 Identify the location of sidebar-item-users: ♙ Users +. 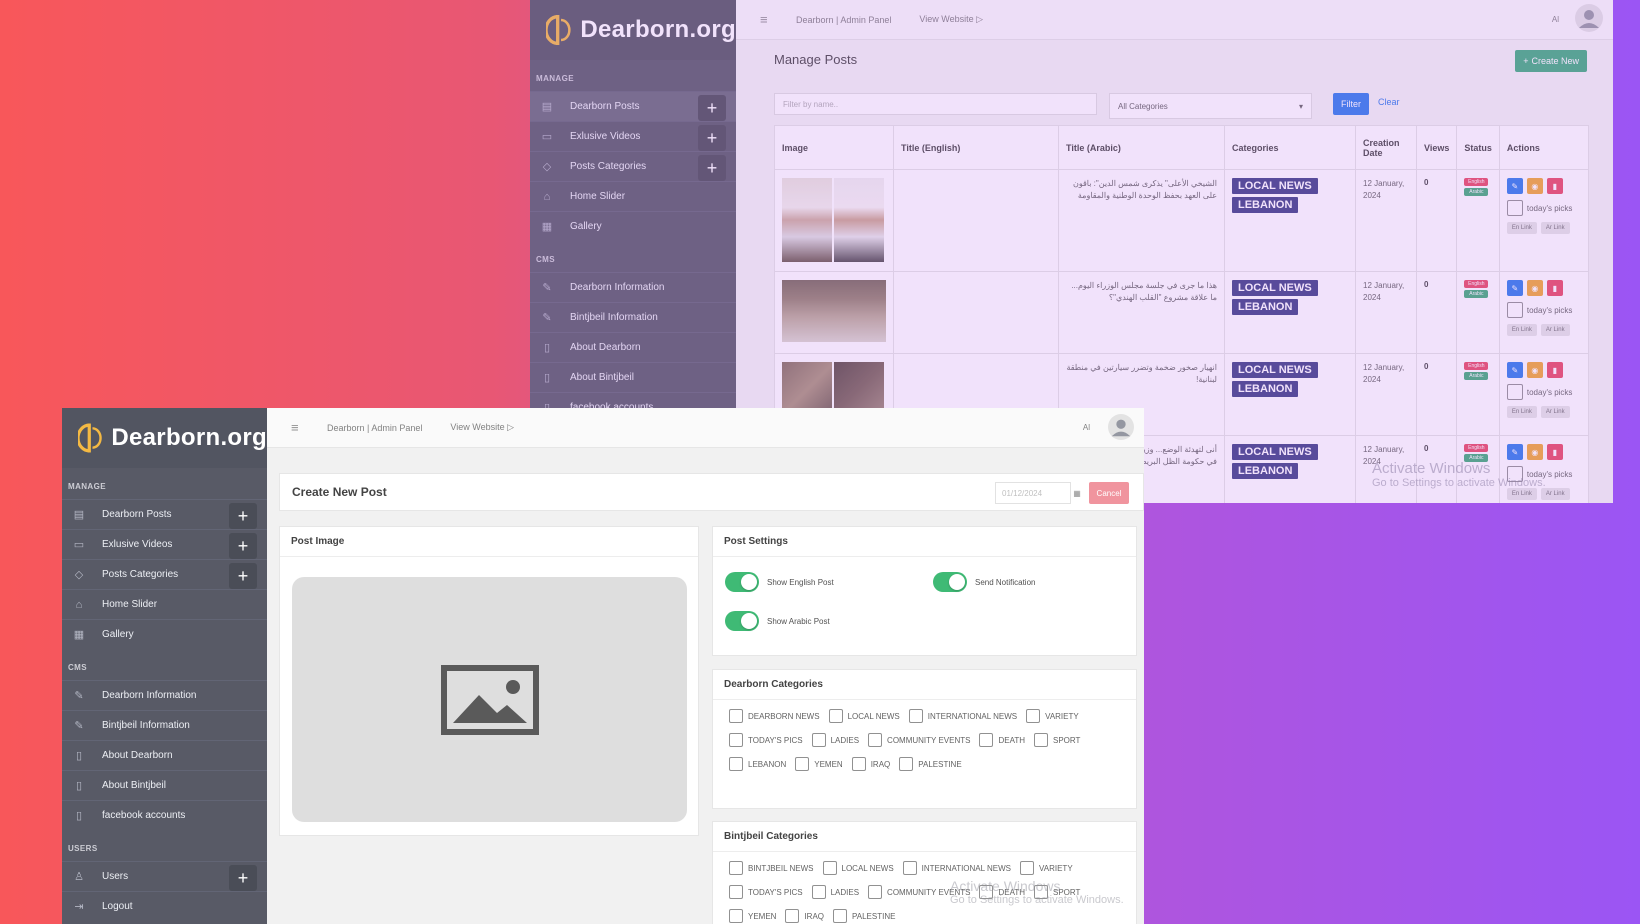
(164, 876).